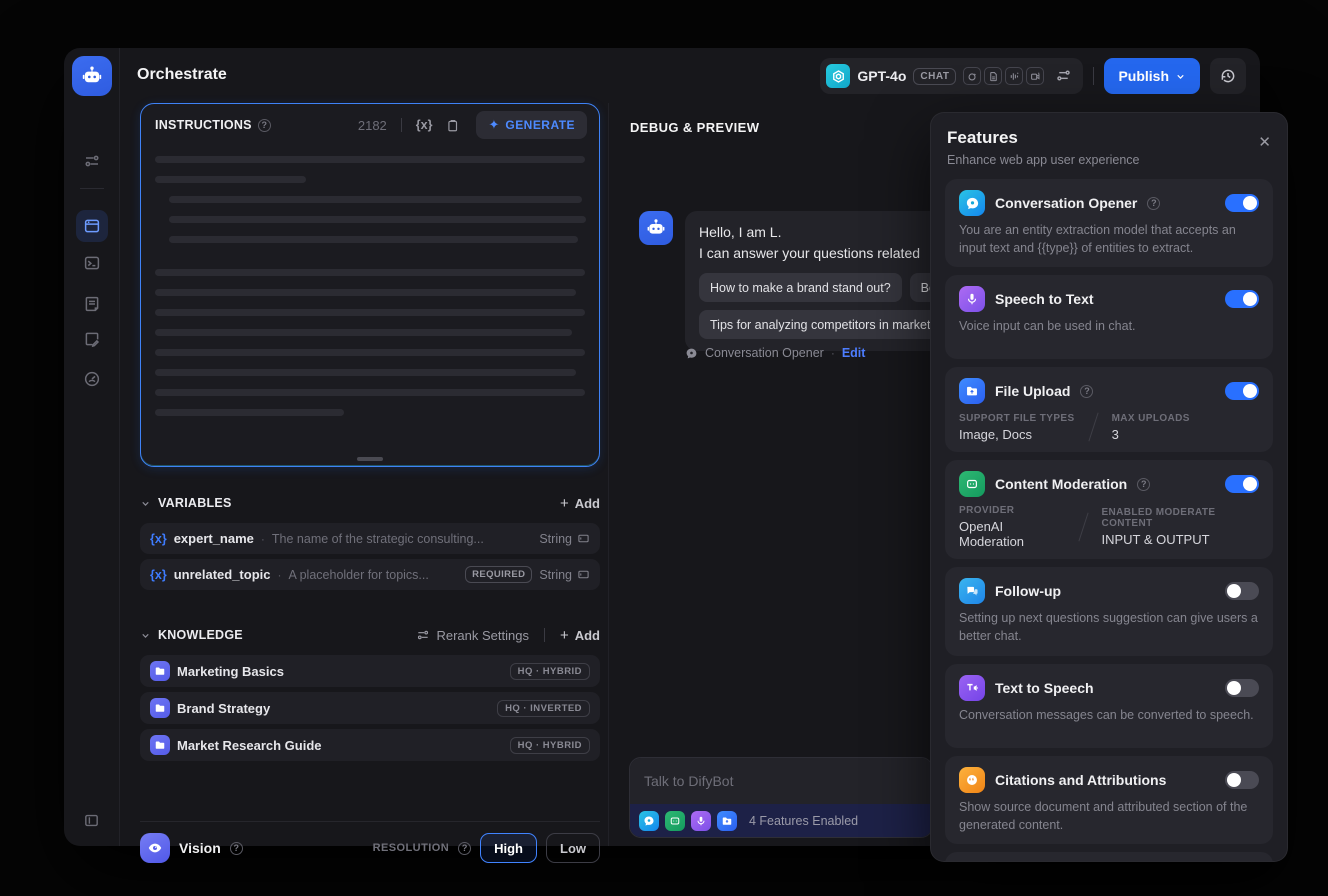 The width and height of the screenshot is (1328, 896). Describe the element at coordinates (1004, 76) in the screenshot. I see `model-capability-icons` at that location.